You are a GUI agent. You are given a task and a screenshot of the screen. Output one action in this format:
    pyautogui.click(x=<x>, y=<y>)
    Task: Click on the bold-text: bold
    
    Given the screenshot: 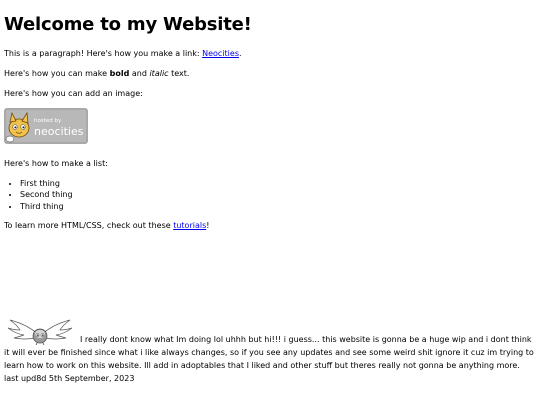 What is the action you would take?
    pyautogui.click(x=119, y=73)
    